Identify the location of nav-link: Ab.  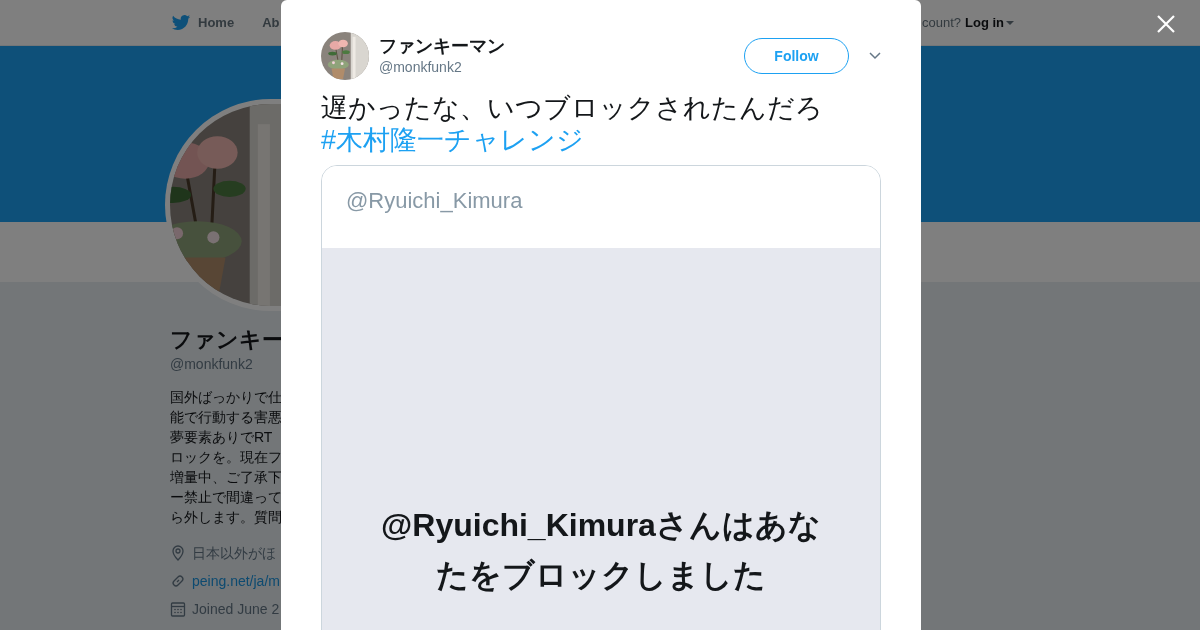
(271, 22).